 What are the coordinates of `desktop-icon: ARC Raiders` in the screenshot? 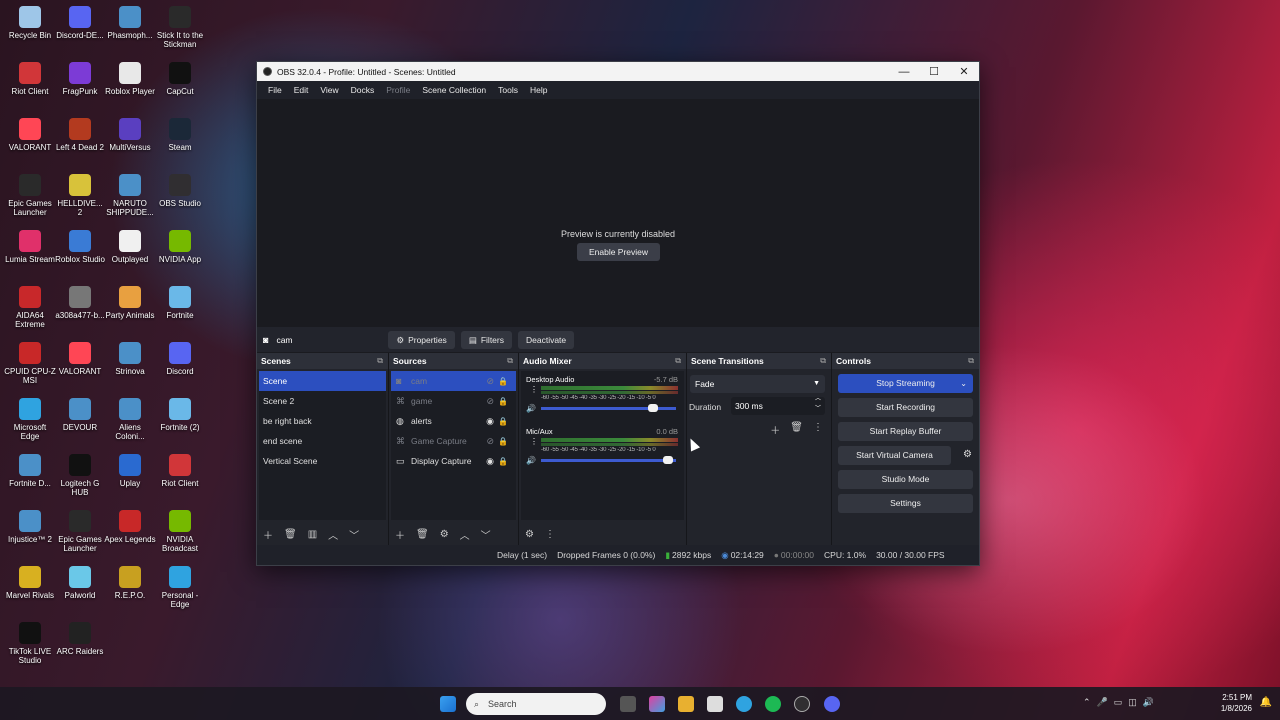 It's located at (80, 639).